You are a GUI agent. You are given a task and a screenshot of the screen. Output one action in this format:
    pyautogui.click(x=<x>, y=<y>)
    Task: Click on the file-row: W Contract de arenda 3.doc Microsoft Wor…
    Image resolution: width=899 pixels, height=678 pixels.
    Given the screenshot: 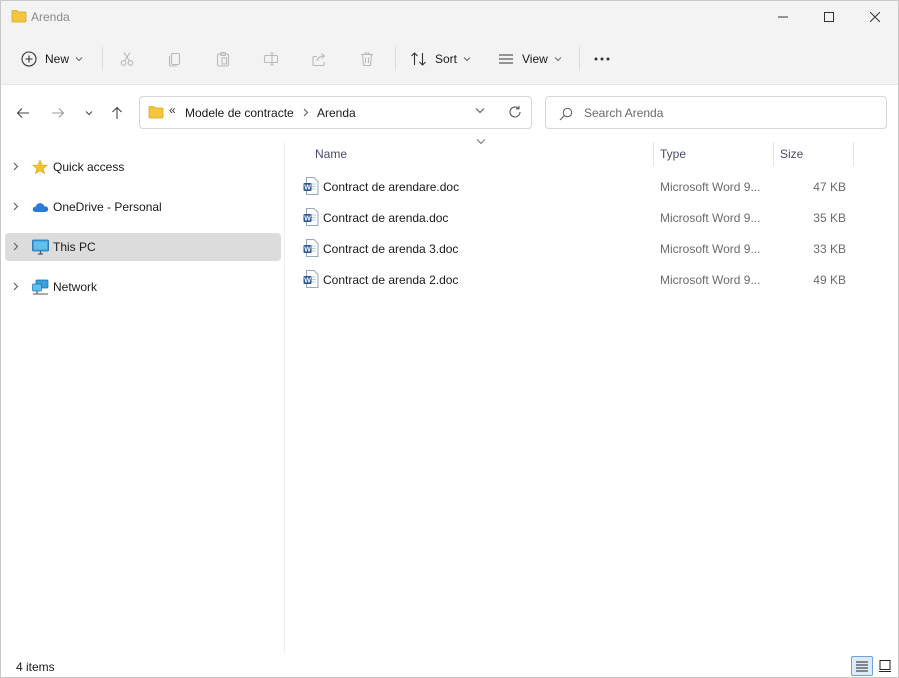 What is the action you would take?
    pyautogui.click(x=579, y=248)
    